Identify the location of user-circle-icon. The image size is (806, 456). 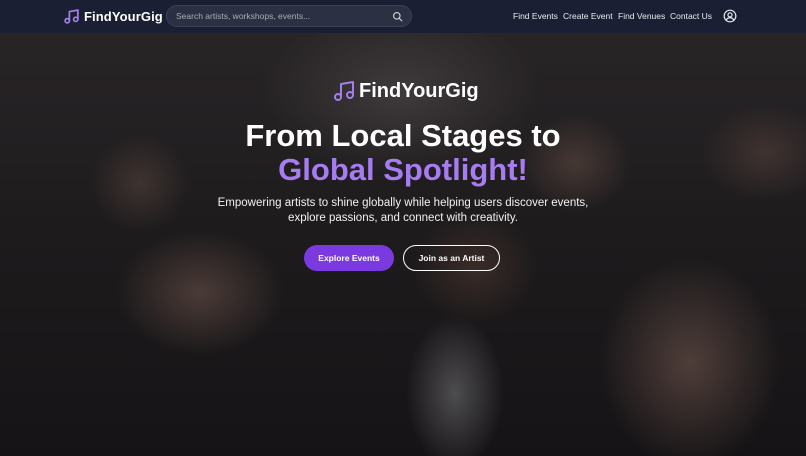
(730, 16).